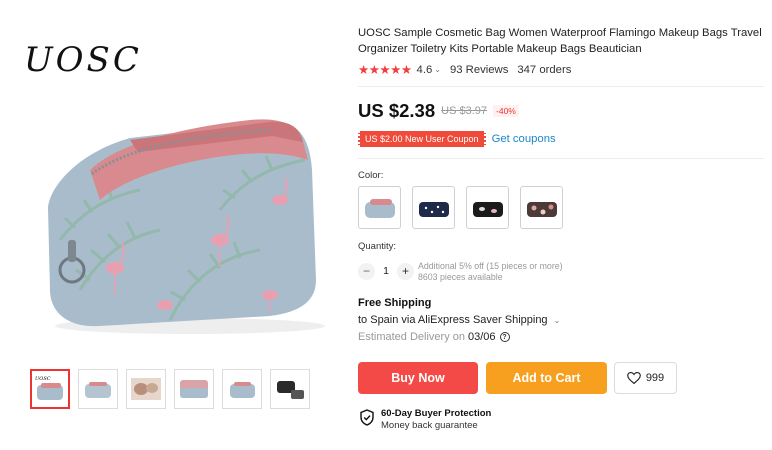 This screenshot has width=772, height=450. What do you see at coordinates (482, 337) in the screenshot?
I see `delivery-date: 03/06` at bounding box center [482, 337].